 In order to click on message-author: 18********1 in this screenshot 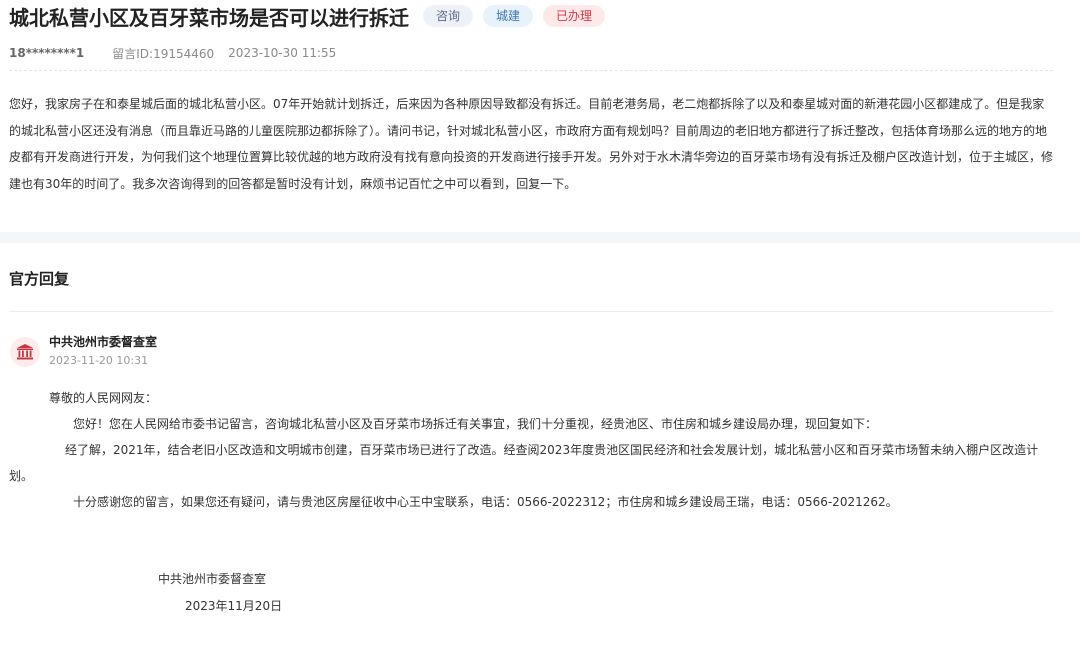, I will do `click(47, 53)`.